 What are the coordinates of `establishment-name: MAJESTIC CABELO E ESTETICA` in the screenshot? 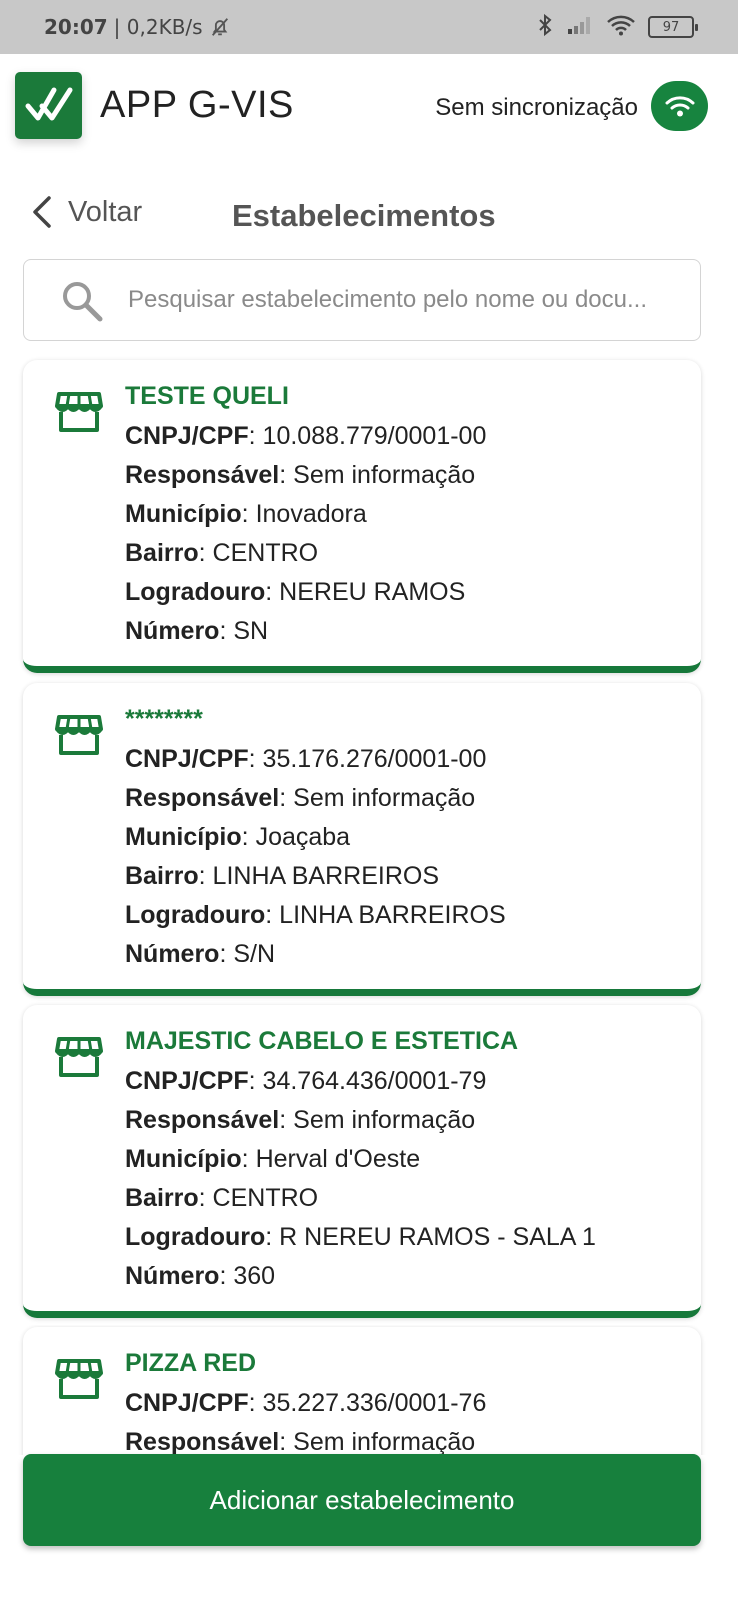 It's located at (322, 1041).